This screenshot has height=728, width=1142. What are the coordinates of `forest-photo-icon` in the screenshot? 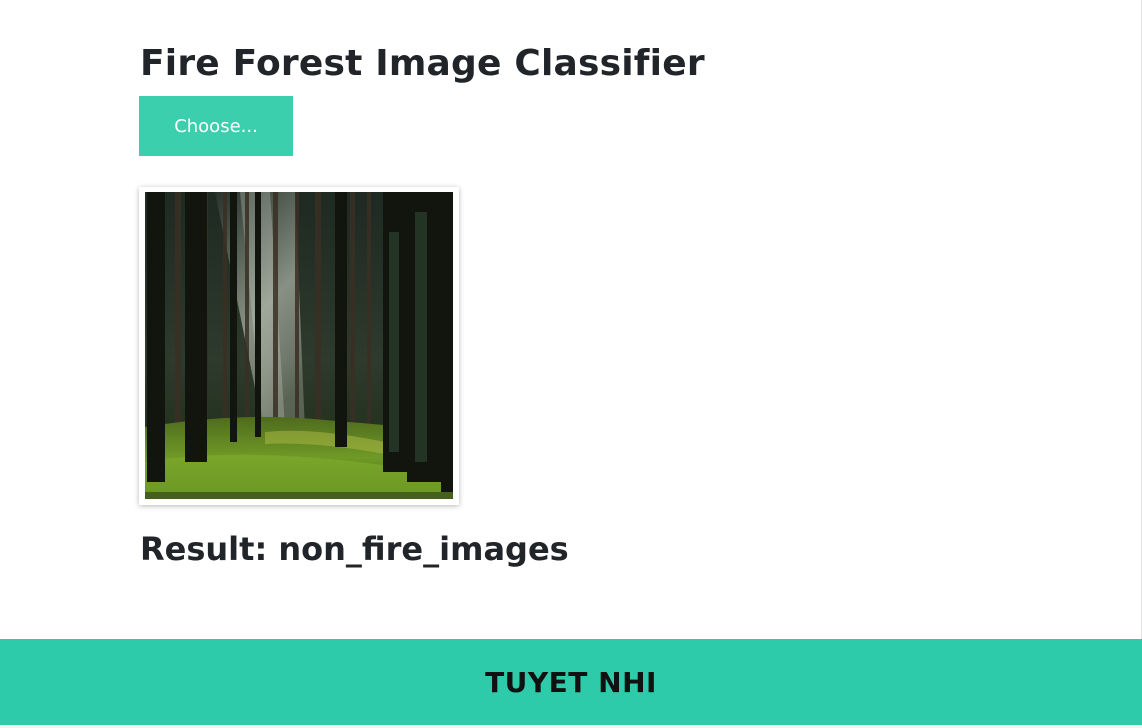 It's located at (299, 345).